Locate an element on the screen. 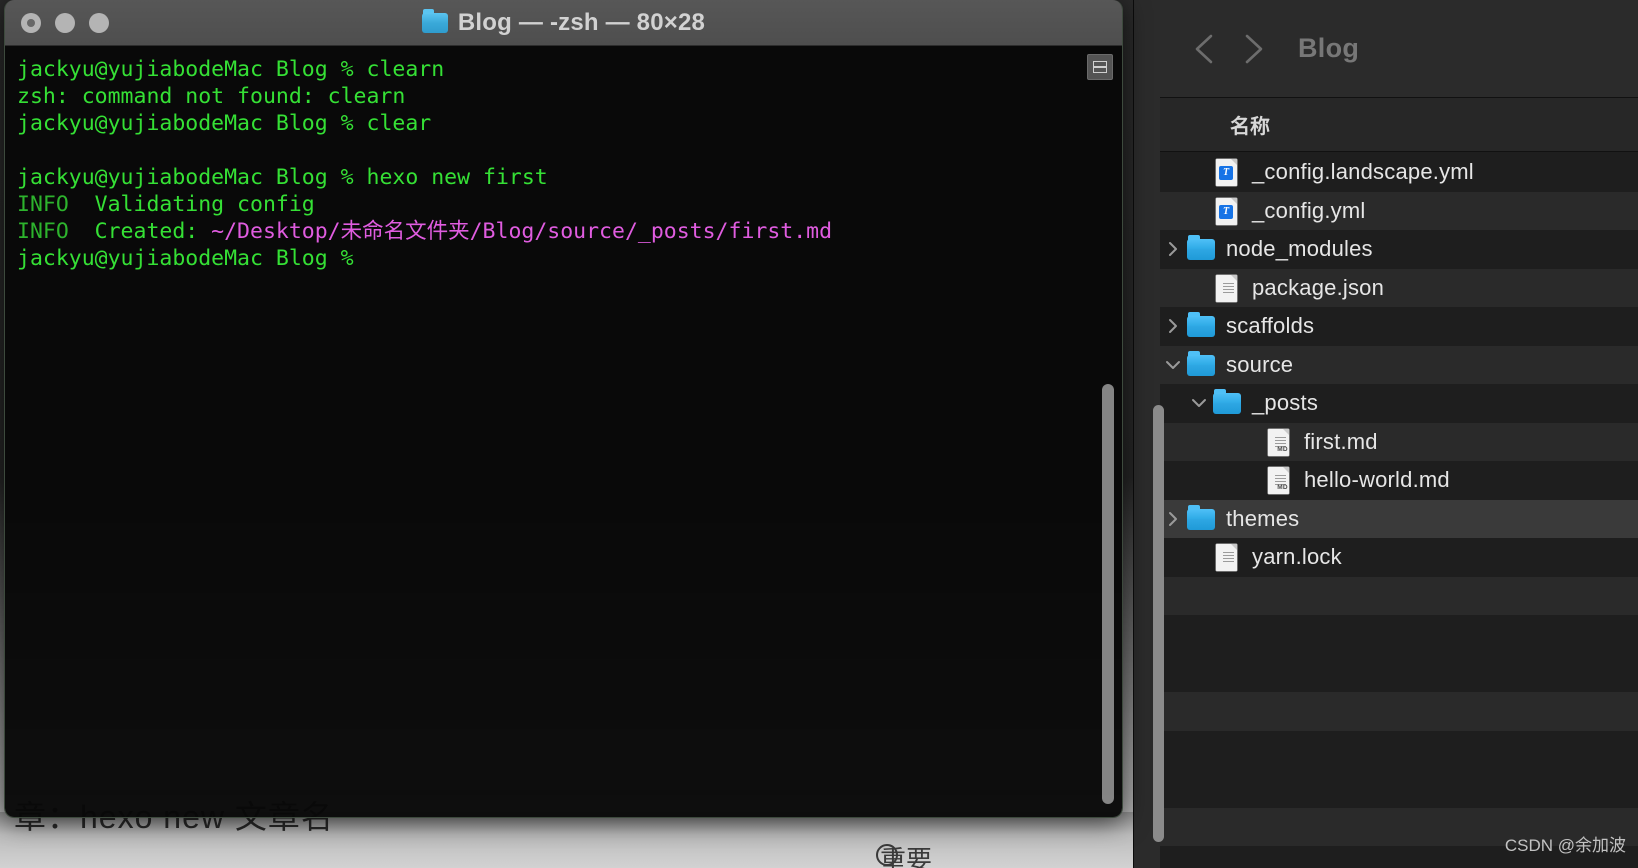  file-row-label: first.md is located at coordinates (1341, 441).